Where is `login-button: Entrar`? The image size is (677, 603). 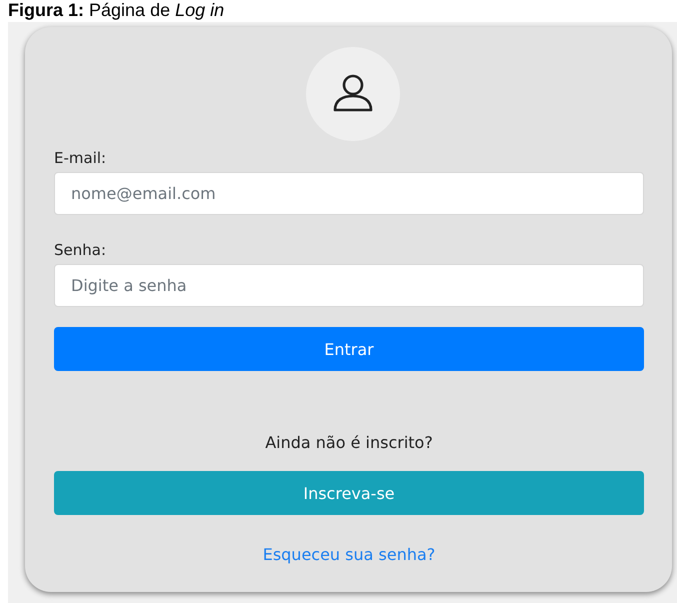
login-button: Entrar is located at coordinates (349, 349).